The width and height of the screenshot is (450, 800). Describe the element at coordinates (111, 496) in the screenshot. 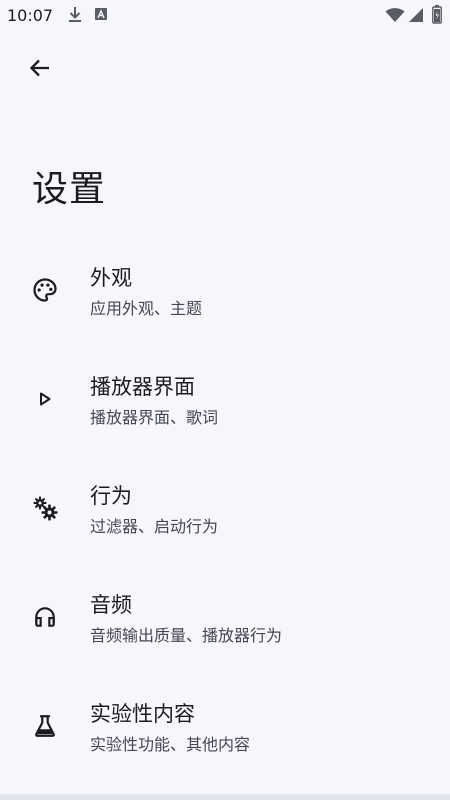

I see `settings-item-title: 行为` at that location.